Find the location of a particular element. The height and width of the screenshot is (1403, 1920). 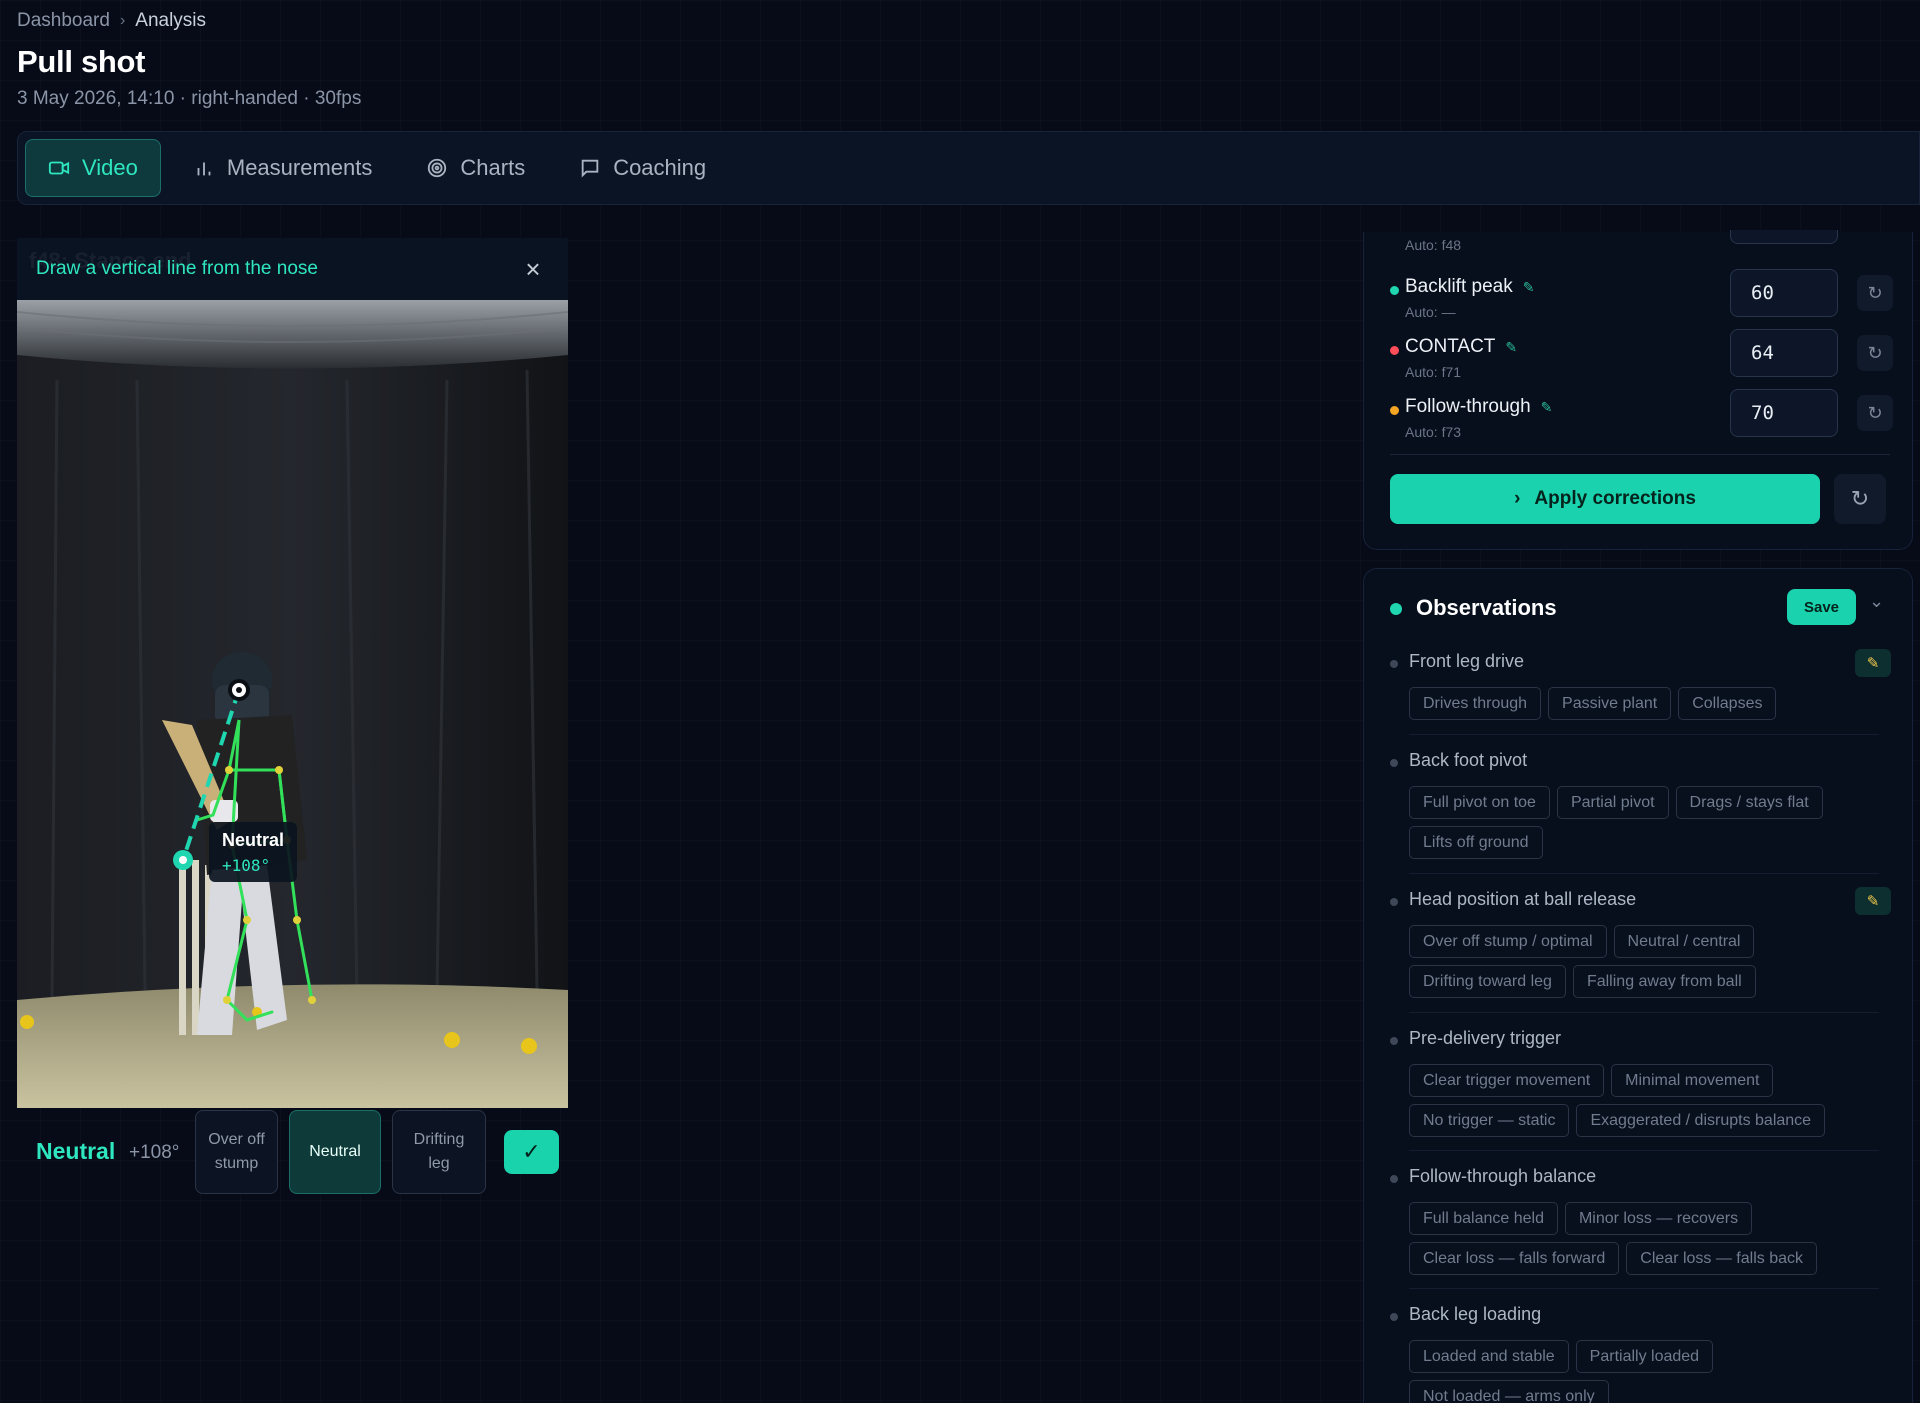

observation-option-chip: Loaded and stable is located at coordinates (1489, 1356).